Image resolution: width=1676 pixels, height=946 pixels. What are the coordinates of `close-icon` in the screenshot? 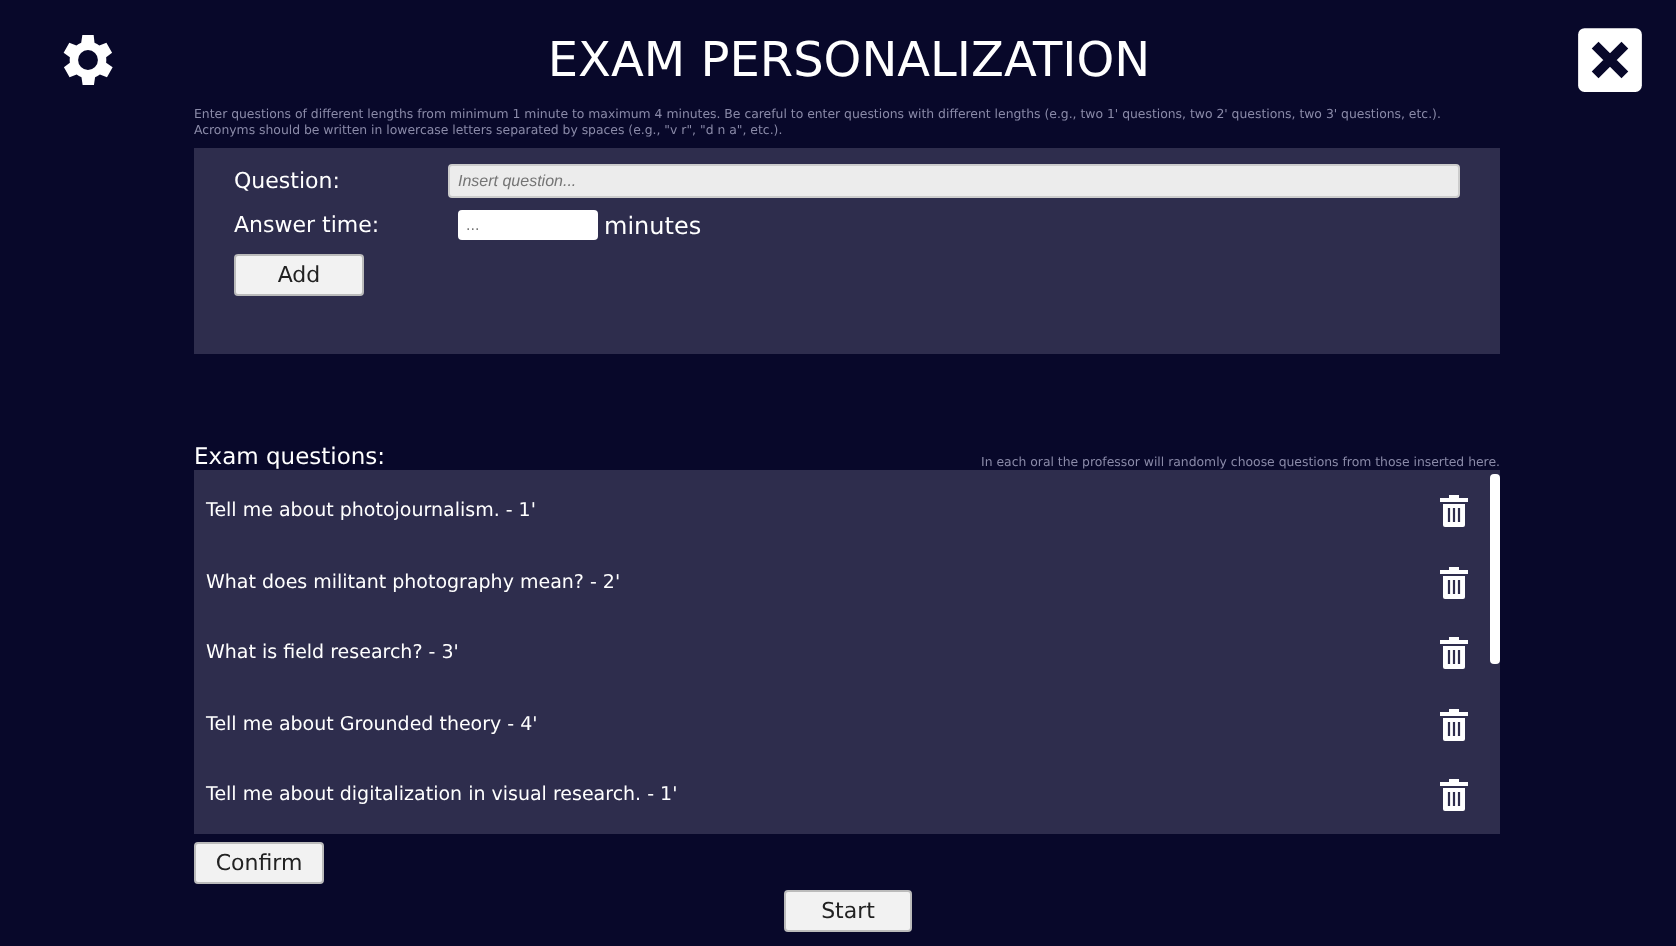 It's located at (1609, 60).